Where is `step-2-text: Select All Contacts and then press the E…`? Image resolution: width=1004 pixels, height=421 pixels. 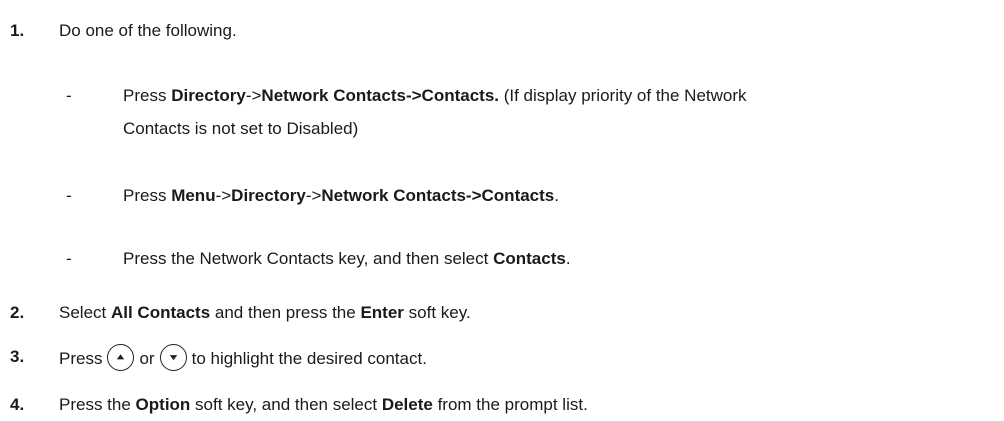 step-2-text: Select All Contacts and then press the E… is located at coordinates (265, 312).